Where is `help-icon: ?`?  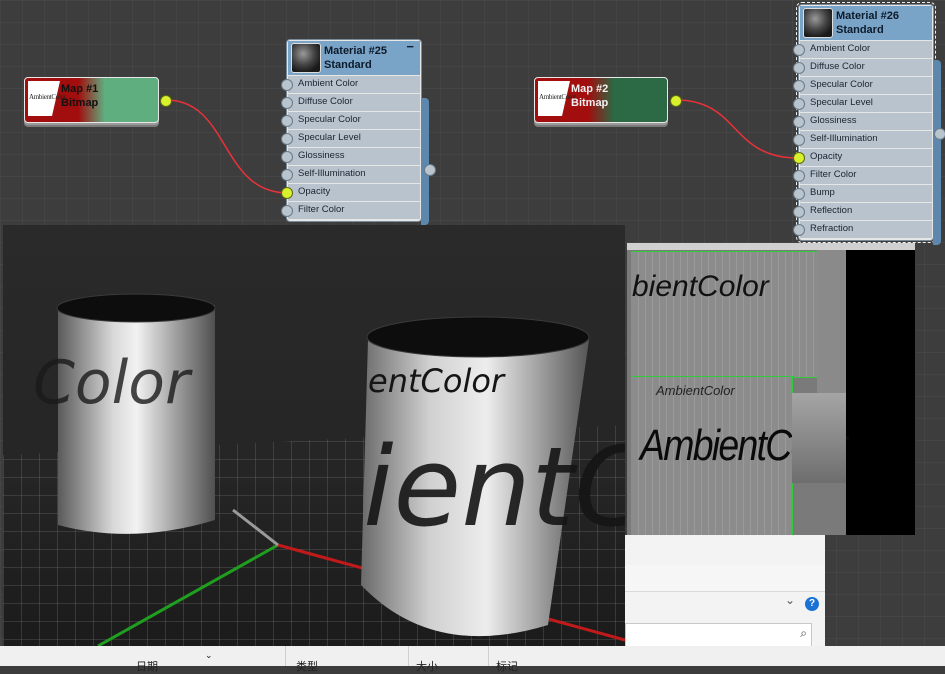
help-icon: ? is located at coordinates (812, 604).